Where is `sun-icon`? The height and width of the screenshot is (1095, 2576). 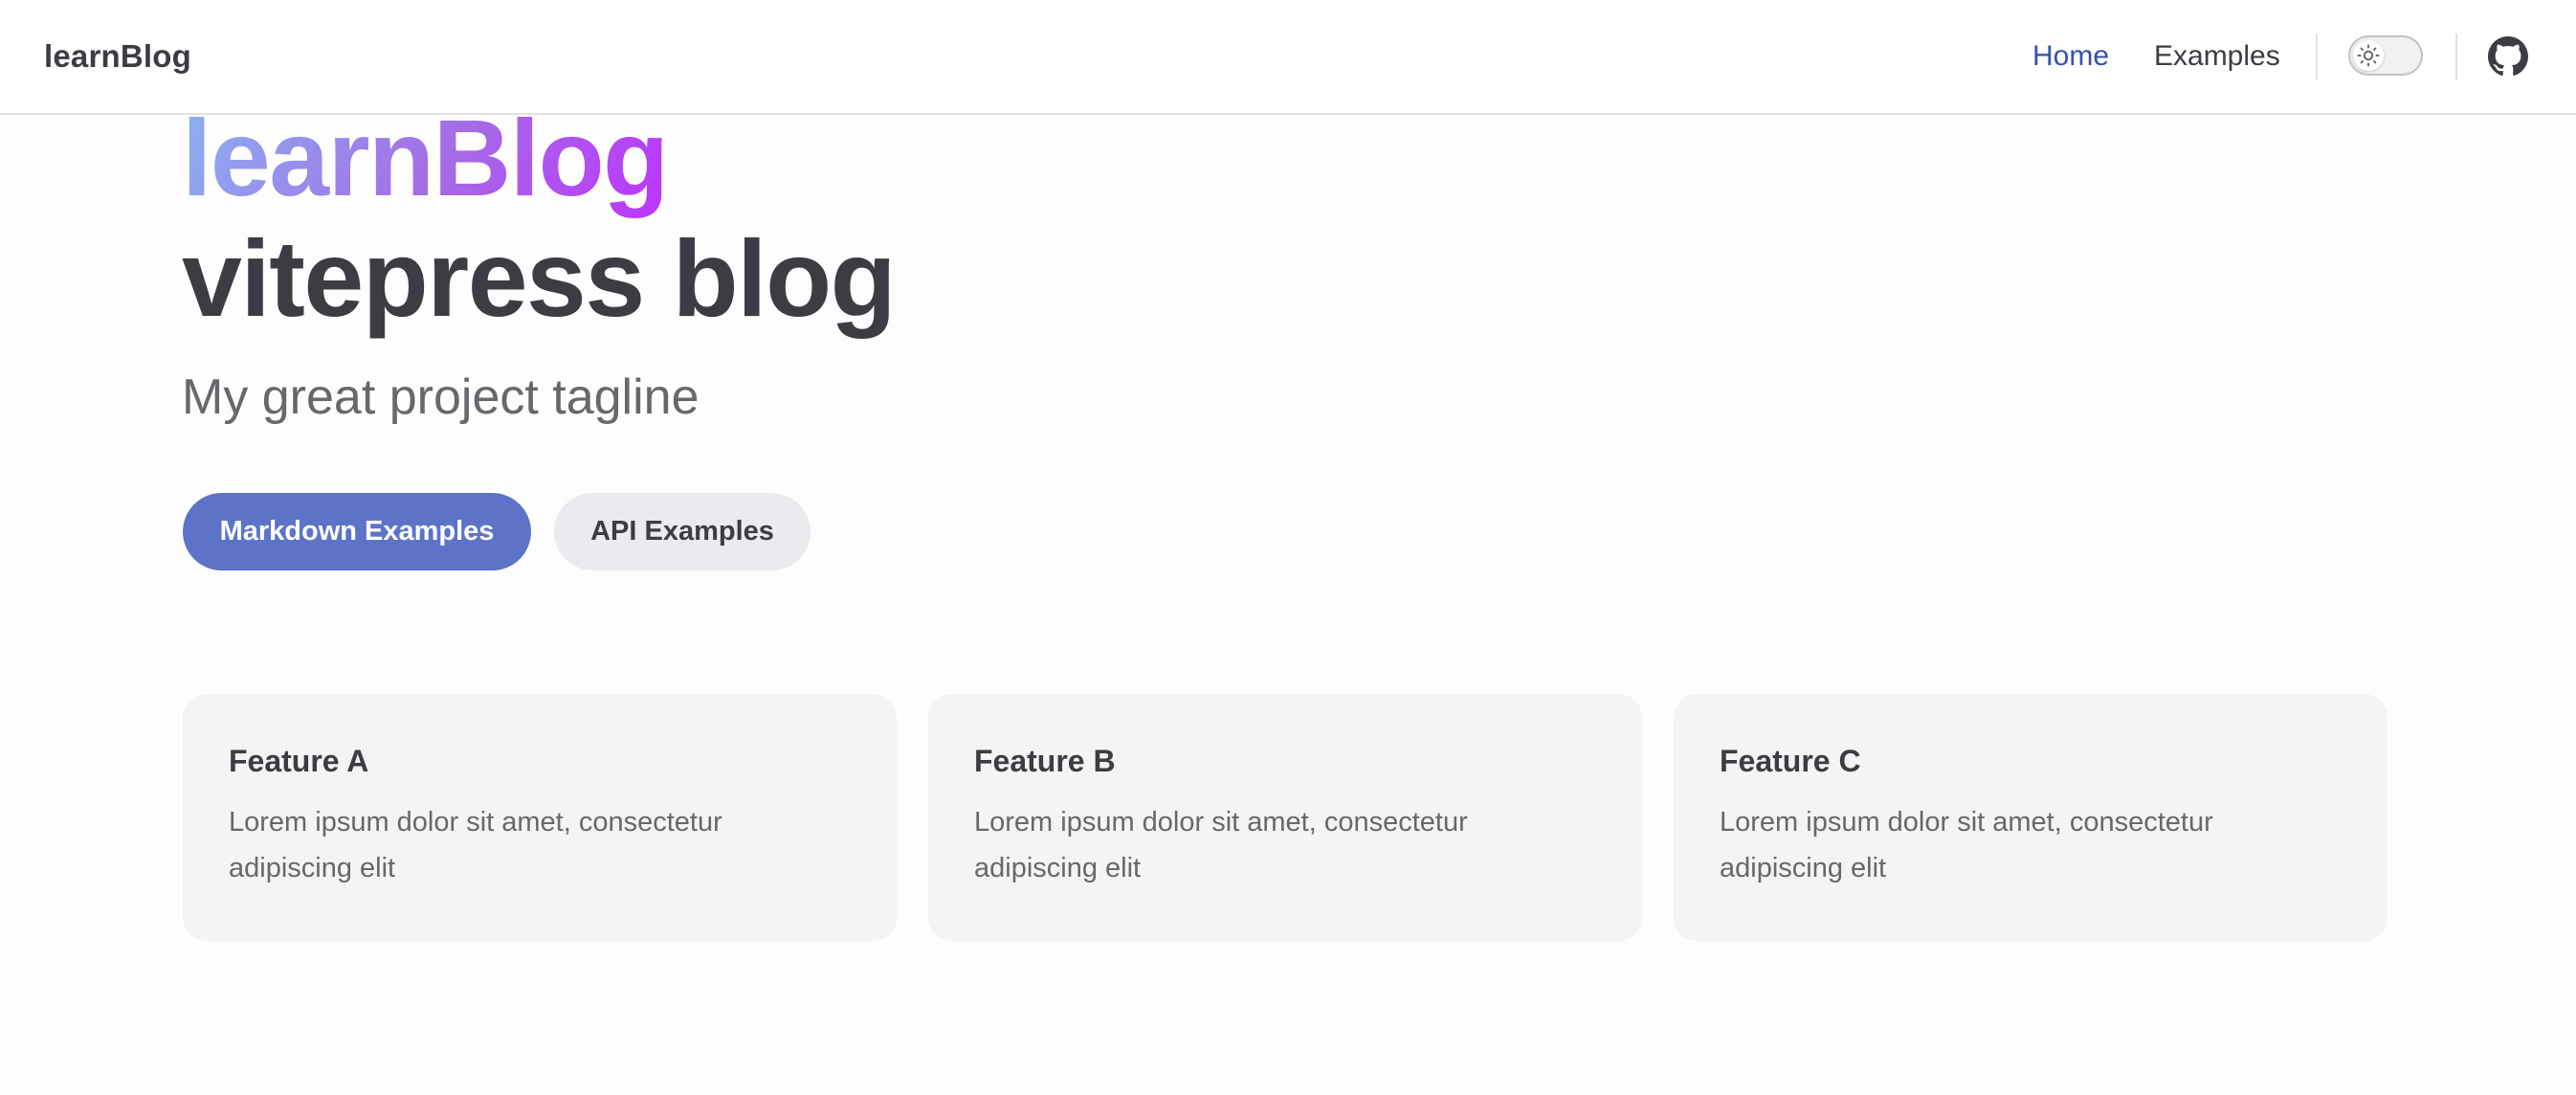 sun-icon is located at coordinates (2368, 56).